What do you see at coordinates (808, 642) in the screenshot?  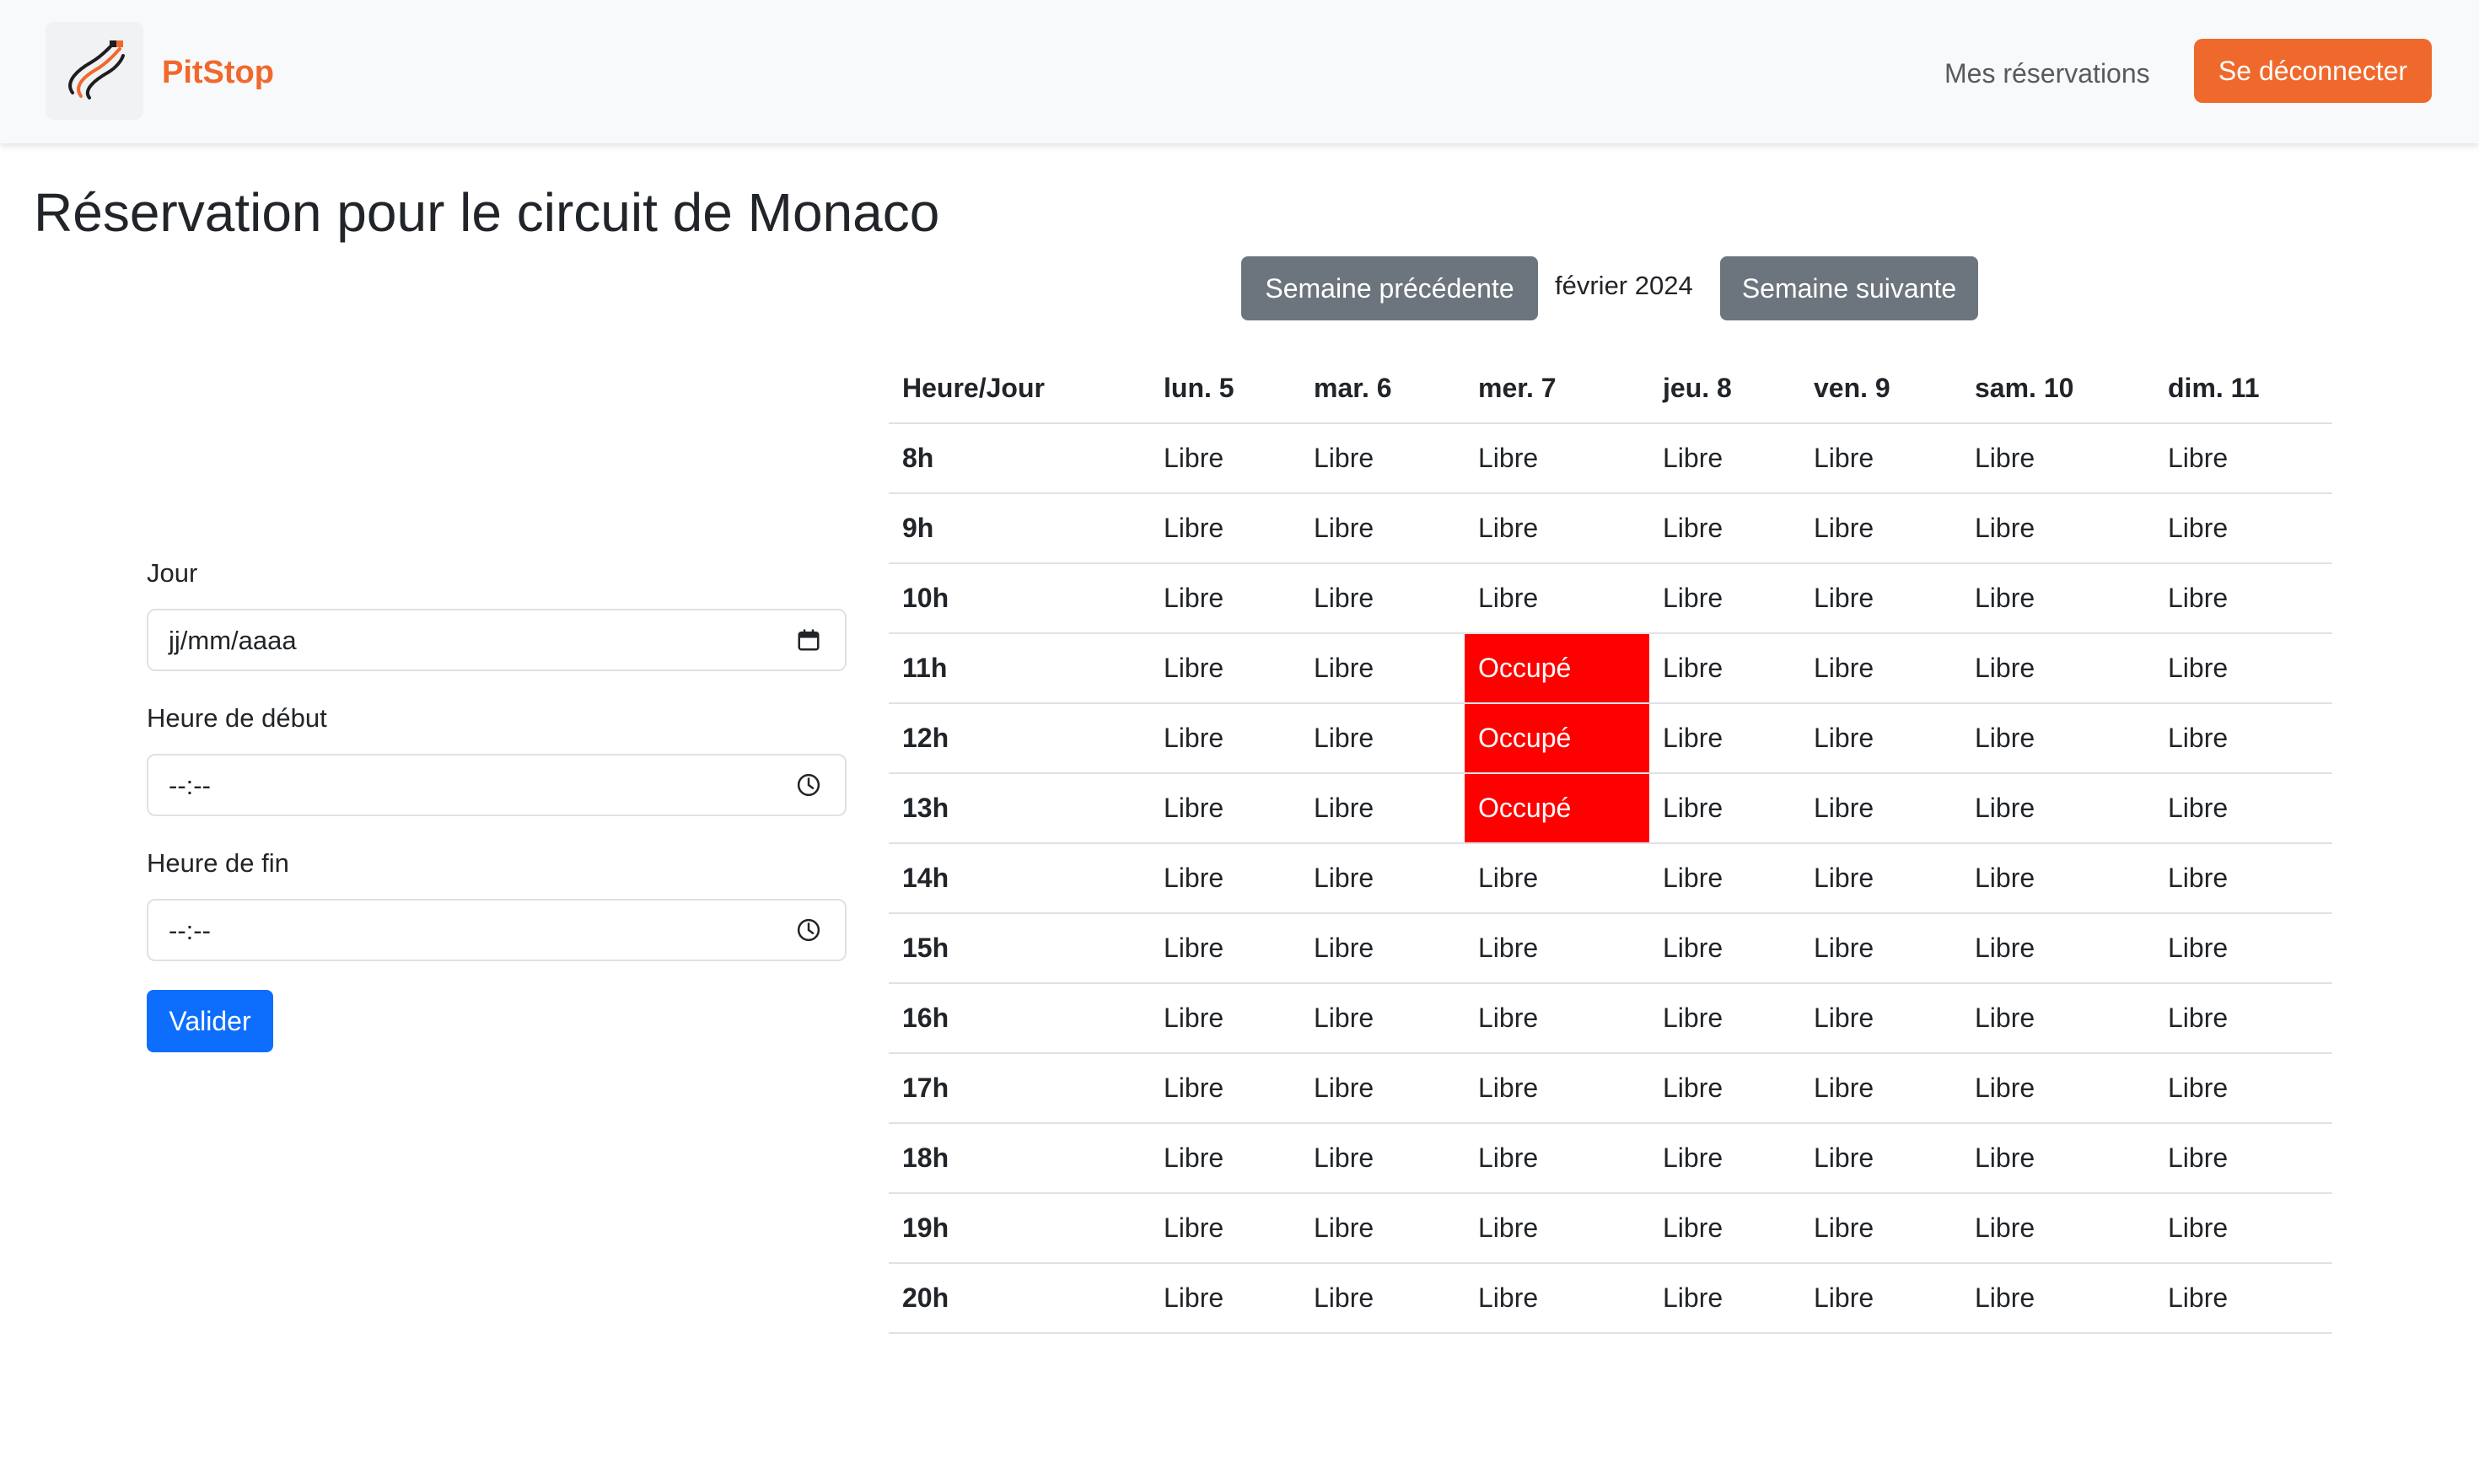 I see `calendar-icon` at bounding box center [808, 642].